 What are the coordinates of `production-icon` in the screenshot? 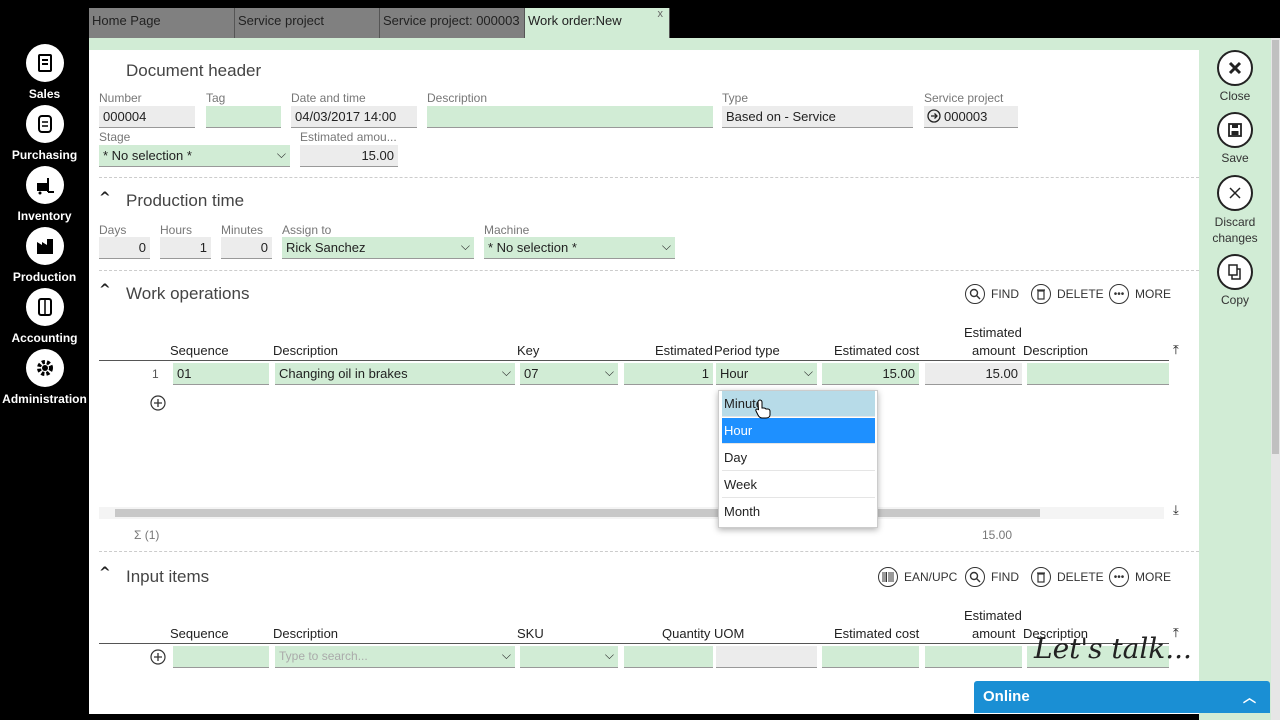 It's located at (44, 246).